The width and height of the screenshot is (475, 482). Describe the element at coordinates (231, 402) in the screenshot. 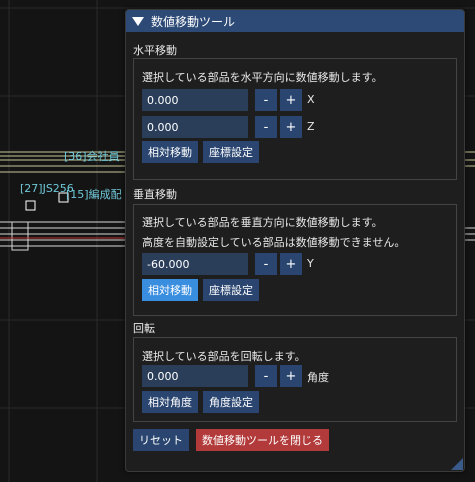

I see `angle-set-button: 角度設定` at that location.